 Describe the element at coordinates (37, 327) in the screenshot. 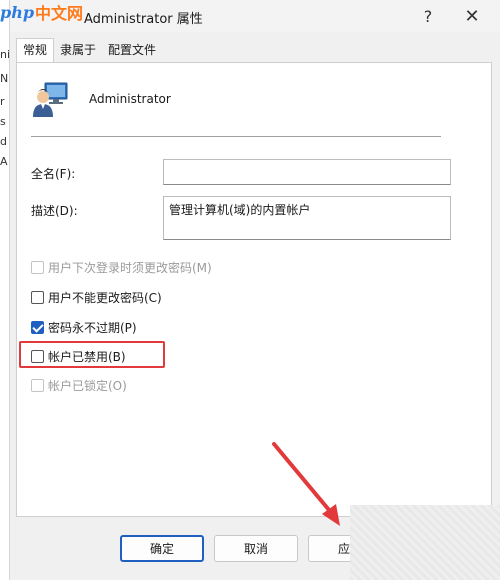

I see `checkbox-box-checked` at that location.